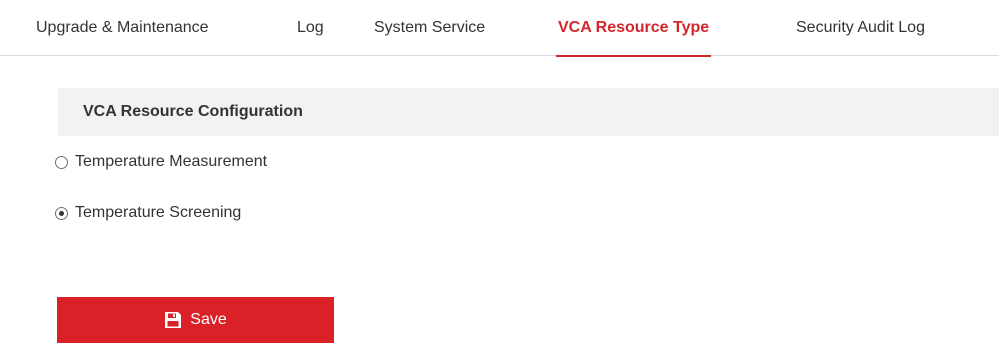 The height and width of the screenshot is (343, 999). What do you see at coordinates (158, 212) in the screenshot?
I see `option-label: Temperature Screening` at bounding box center [158, 212].